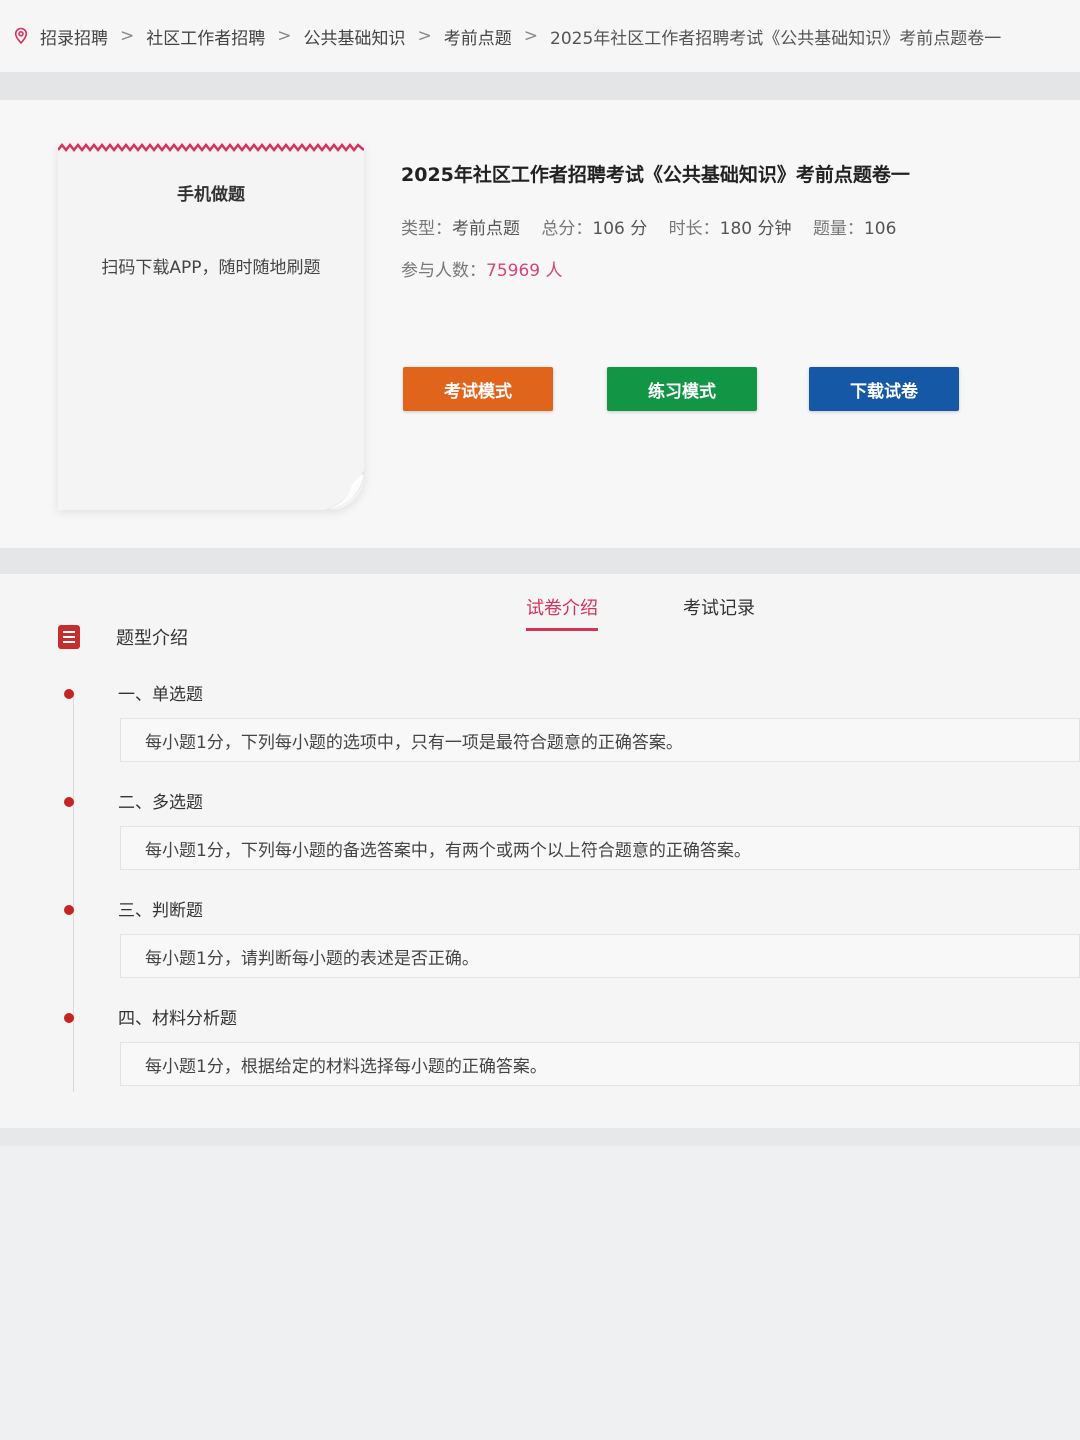 Image resolution: width=1080 pixels, height=1440 pixels. Describe the element at coordinates (160, 911) in the screenshot. I see `question-type-name: 三、判断题` at that location.